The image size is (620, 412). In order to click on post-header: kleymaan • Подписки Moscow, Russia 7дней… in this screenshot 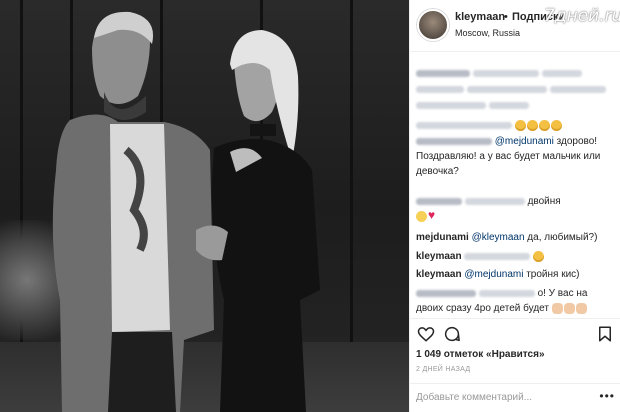, I will do `click(515, 26)`.